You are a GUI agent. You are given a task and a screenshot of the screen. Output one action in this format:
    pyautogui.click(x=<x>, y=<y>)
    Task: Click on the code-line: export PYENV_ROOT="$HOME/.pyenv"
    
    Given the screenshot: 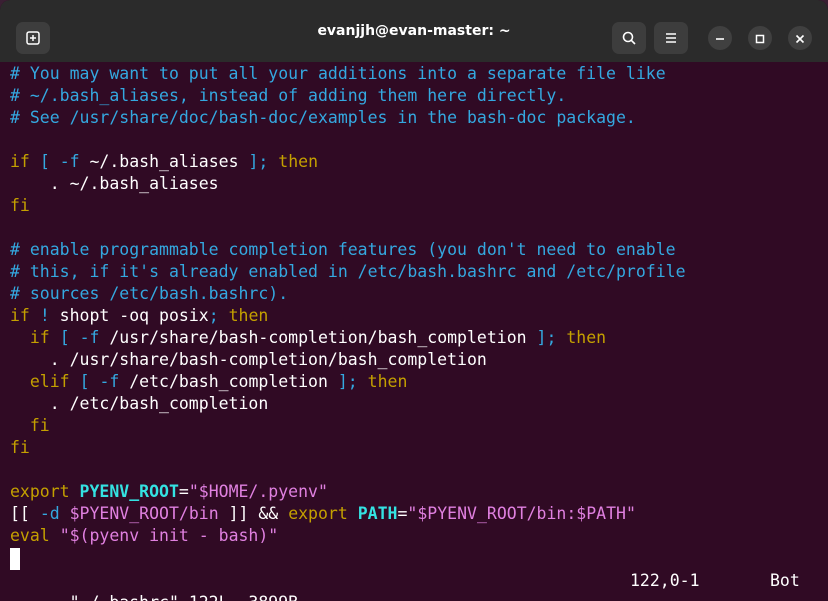 What is the action you would take?
    pyautogui.click(x=169, y=492)
    